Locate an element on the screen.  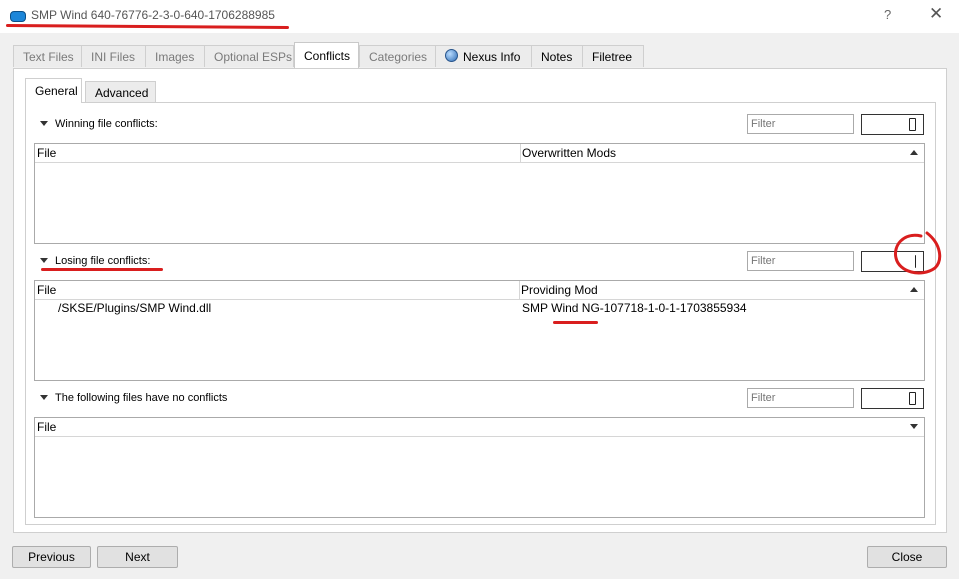
winning-table-header: File Overwritten Mods is located at coordinates (479, 153).